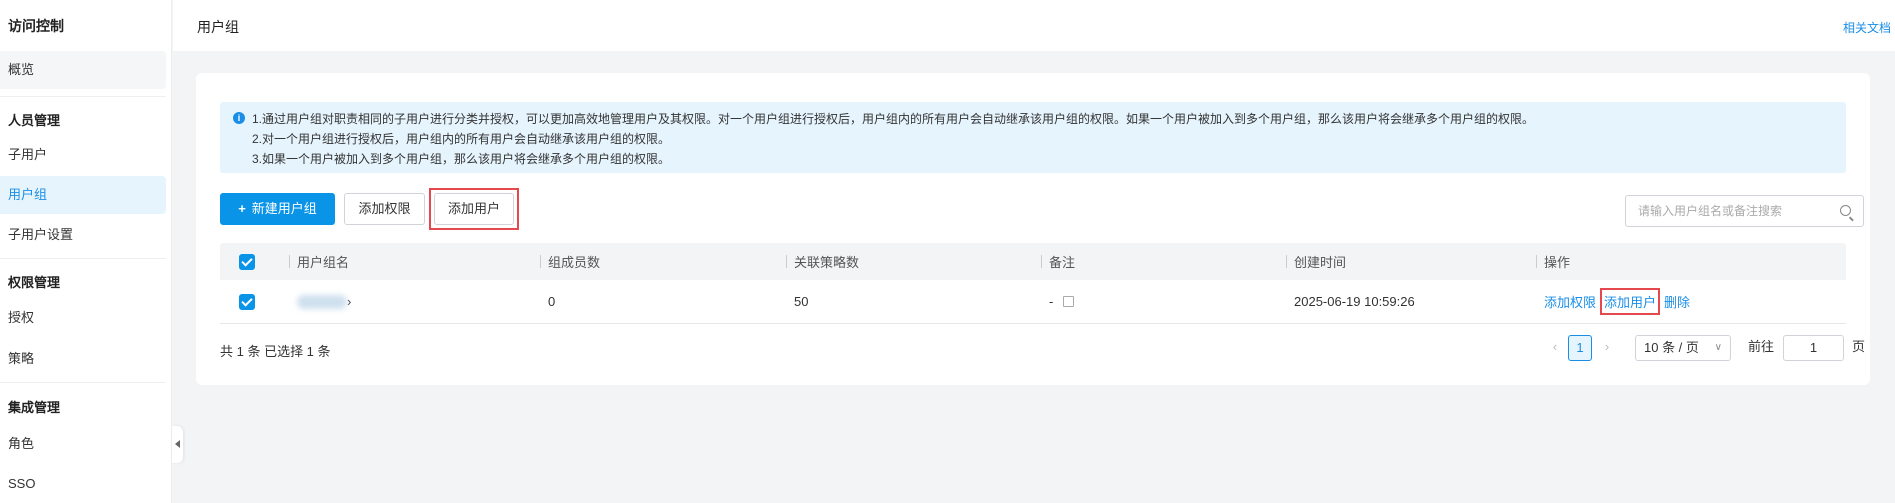  I want to click on header: 用户组 相关文档, so click(1034, 25).